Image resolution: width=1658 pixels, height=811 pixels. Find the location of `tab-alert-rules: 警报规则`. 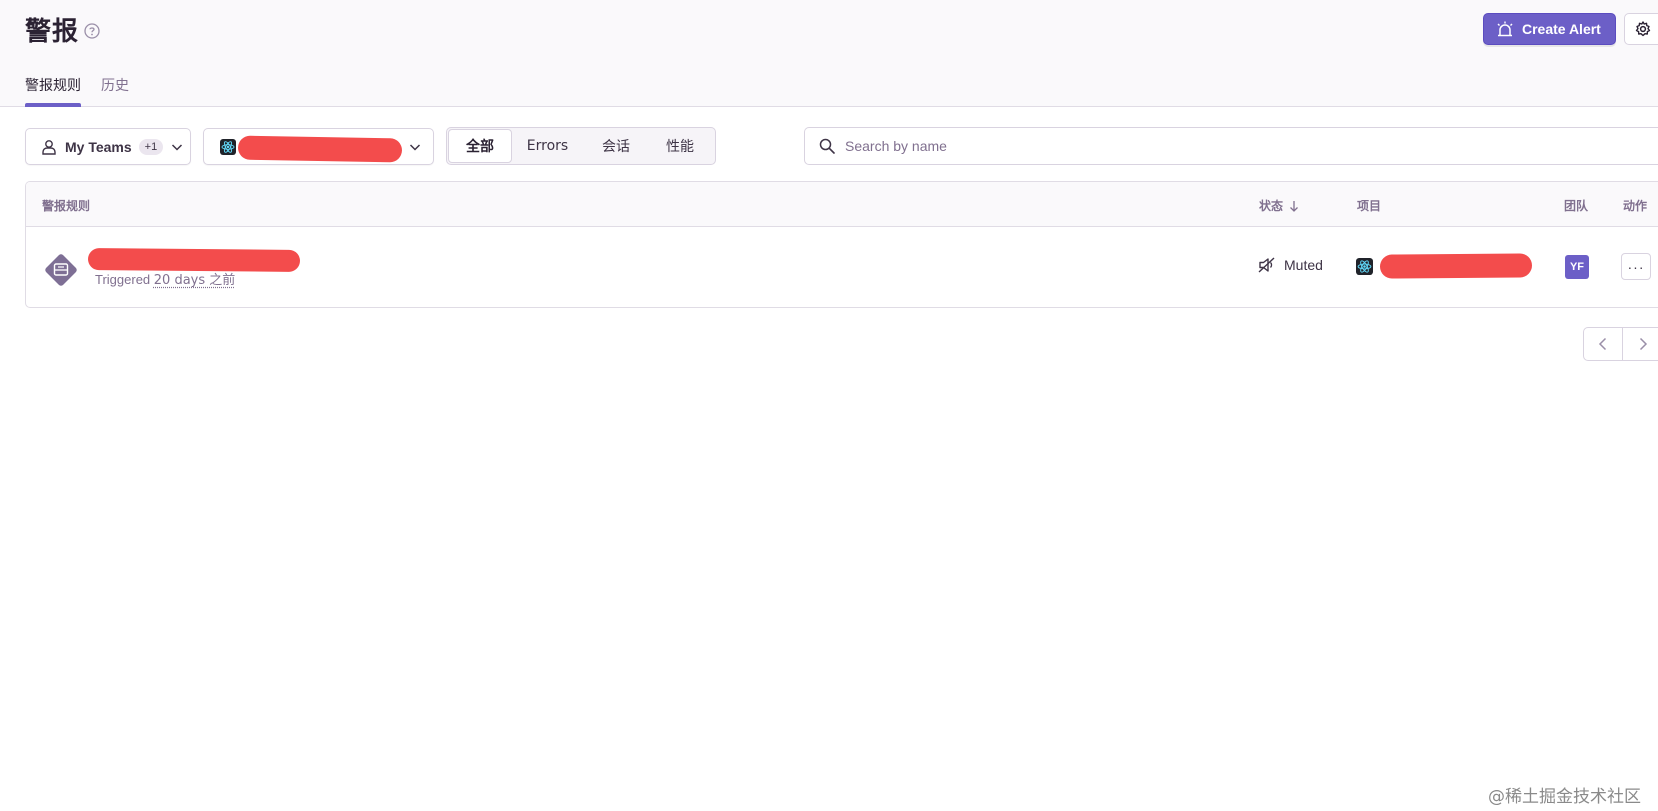

tab-alert-rules: 警报规则 is located at coordinates (53, 85).